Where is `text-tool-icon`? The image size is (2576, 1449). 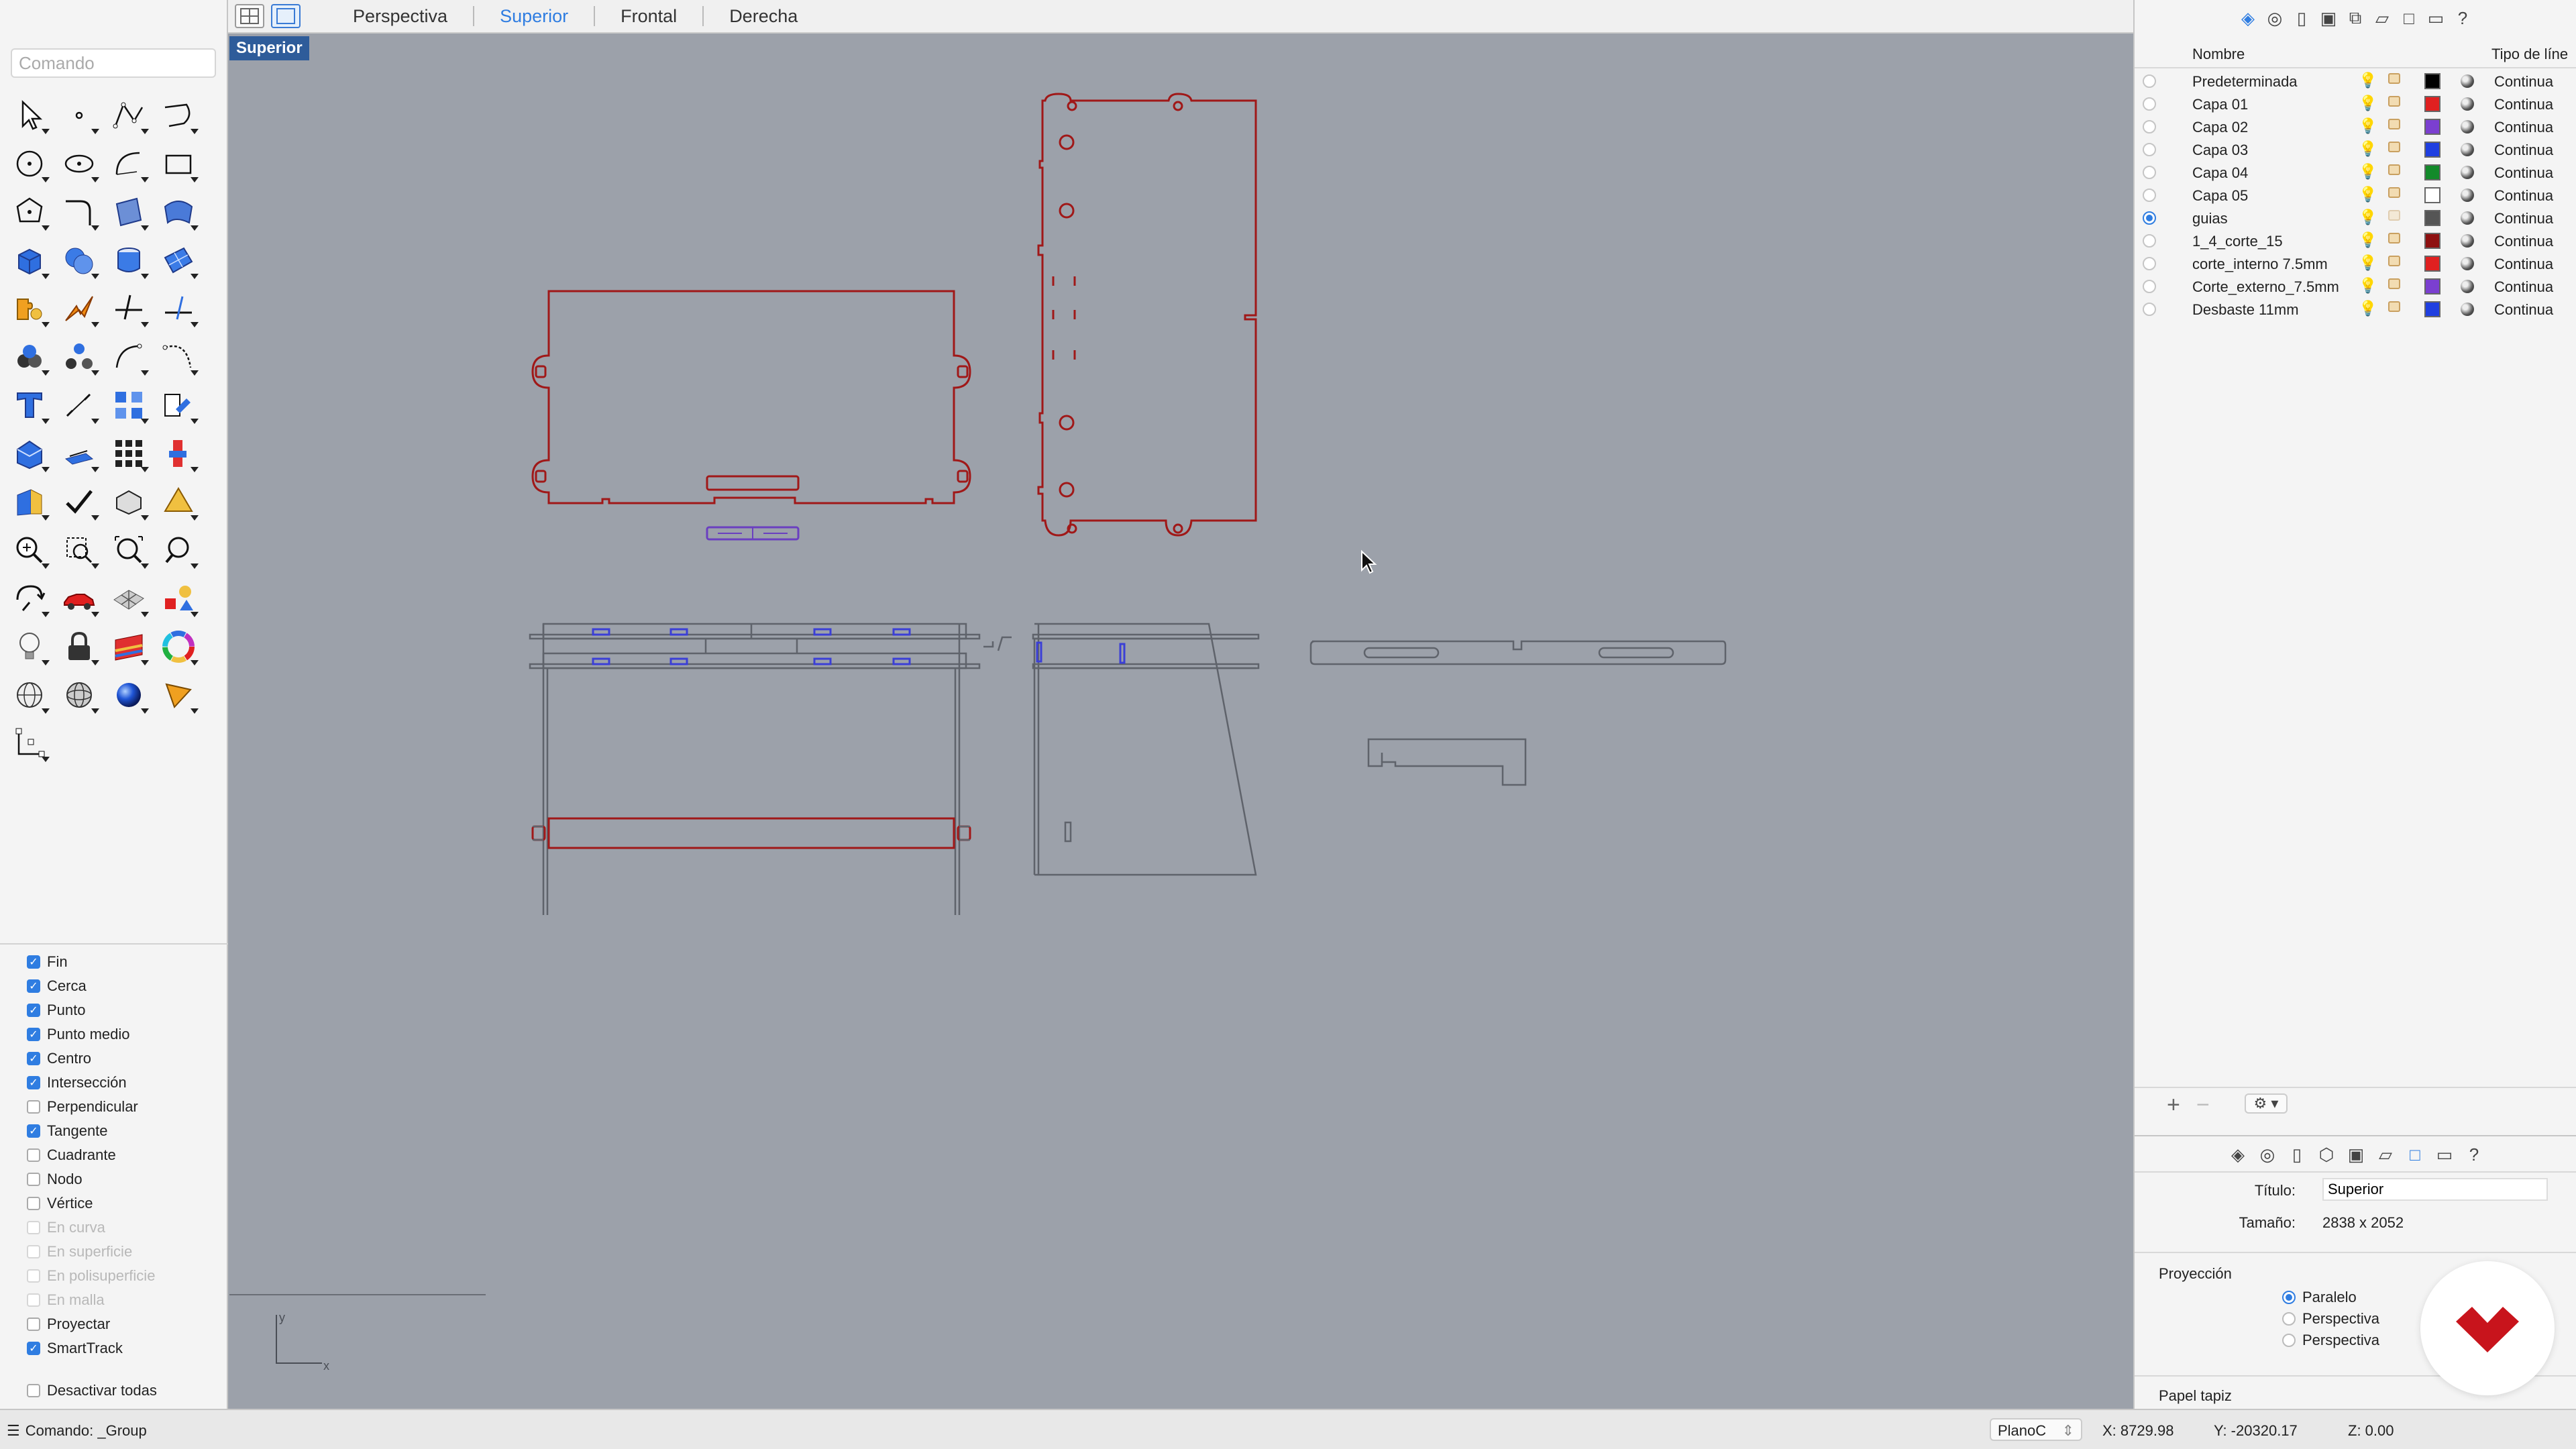
text-tool-icon is located at coordinates (29, 405).